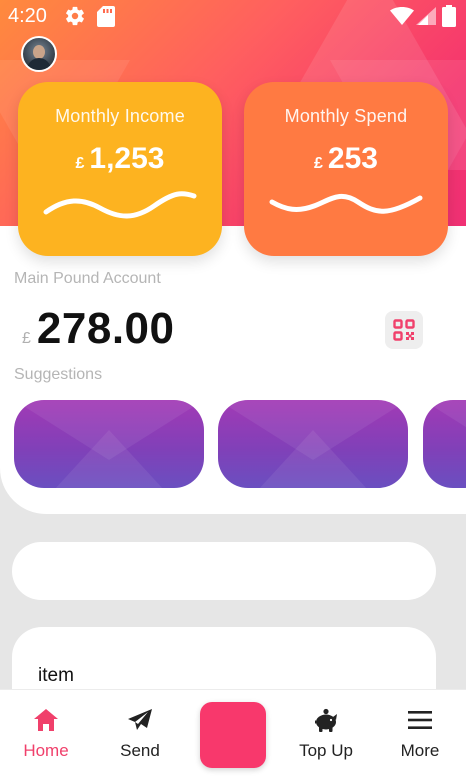  What do you see at coordinates (352, 158) in the screenshot?
I see `spend-value: 253` at bounding box center [352, 158].